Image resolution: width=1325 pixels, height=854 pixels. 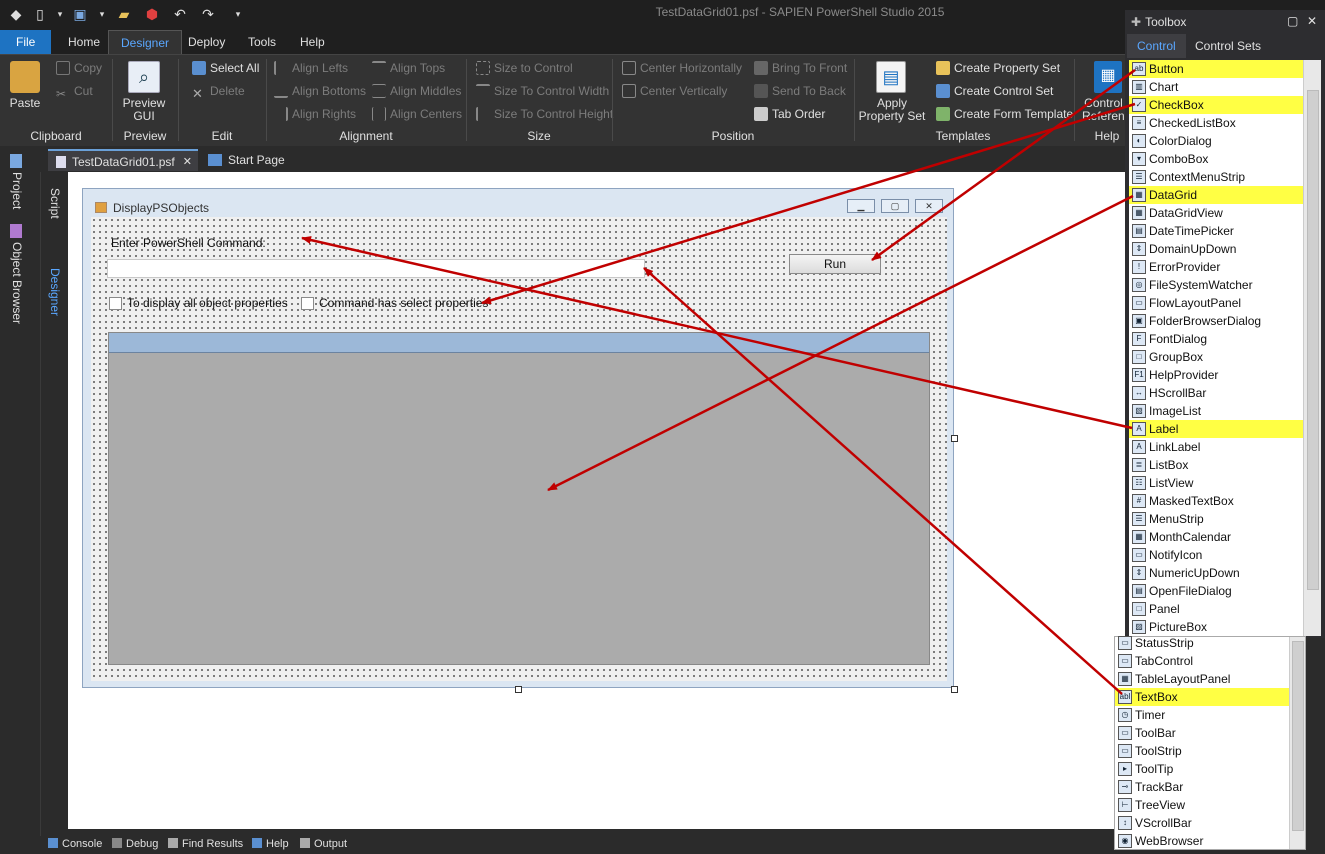 I want to click on resize-handle-right, so click(x=954, y=438).